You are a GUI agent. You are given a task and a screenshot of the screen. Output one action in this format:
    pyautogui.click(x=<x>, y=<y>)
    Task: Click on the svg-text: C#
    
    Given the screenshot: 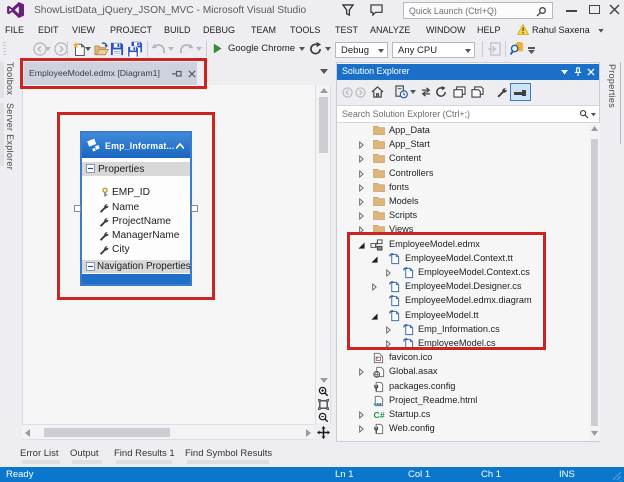 What is the action you would take?
    pyautogui.click(x=379, y=415)
    